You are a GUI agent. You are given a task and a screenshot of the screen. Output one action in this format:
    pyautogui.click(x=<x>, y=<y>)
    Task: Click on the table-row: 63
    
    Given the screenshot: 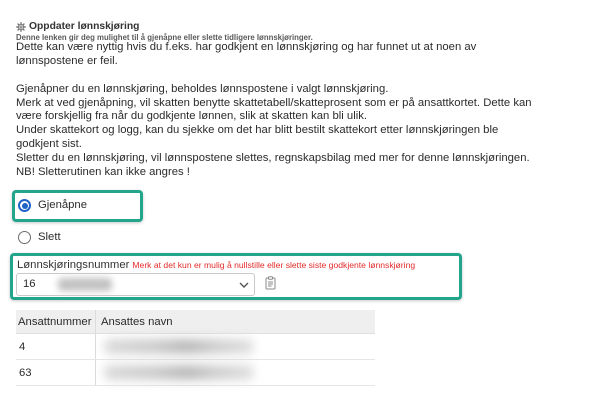 What is the action you would take?
    pyautogui.click(x=195, y=373)
    